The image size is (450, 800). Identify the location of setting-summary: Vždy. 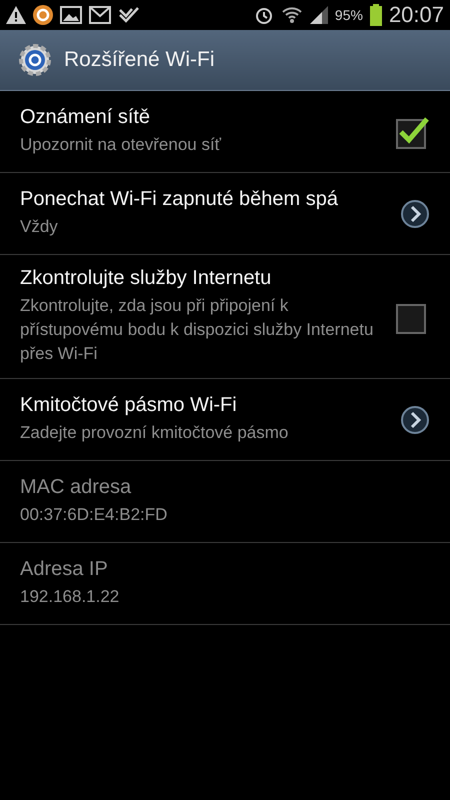
(39, 227).